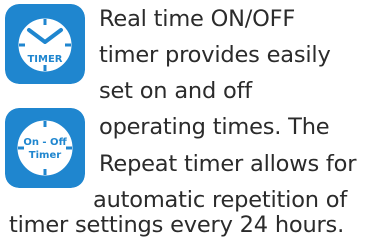 Image resolution: width=374 pixels, height=241 pixels. Describe the element at coordinates (197, 19) in the screenshot. I see `description-line-1: Real time ON/OFF` at that location.